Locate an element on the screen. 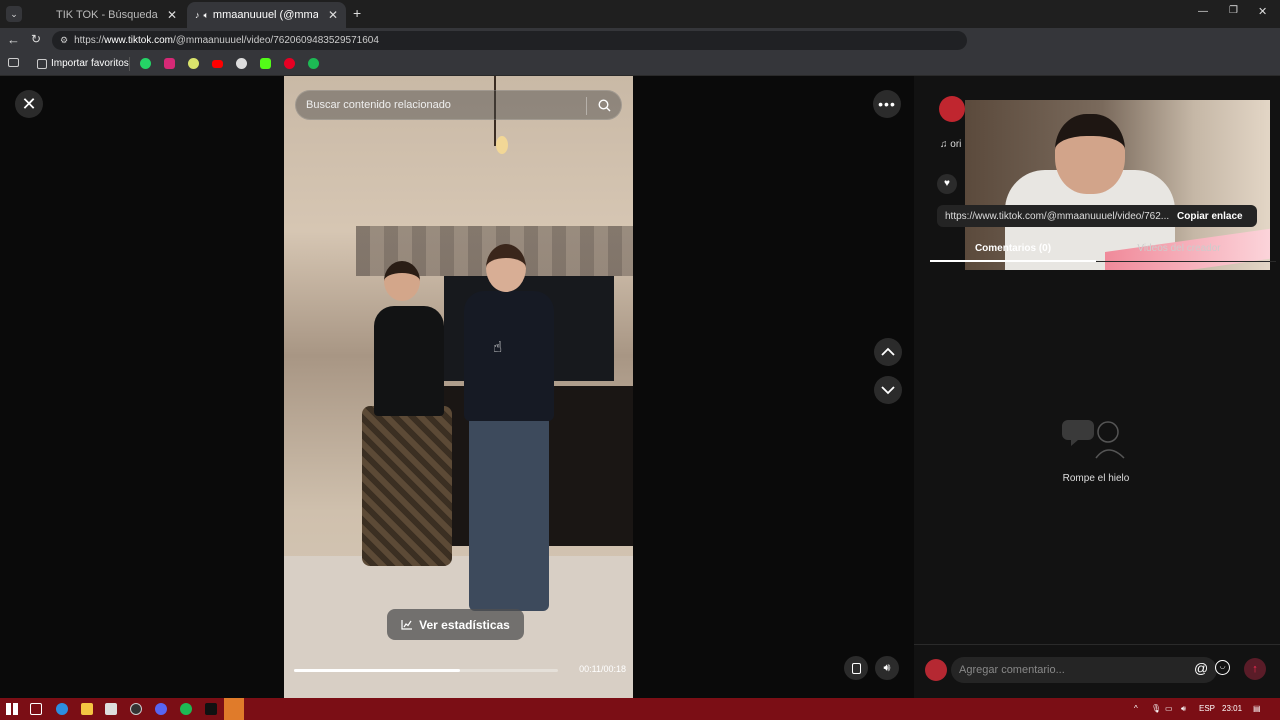 This screenshot has width=1280, height=720. video-progress-bar is located at coordinates (426, 670).